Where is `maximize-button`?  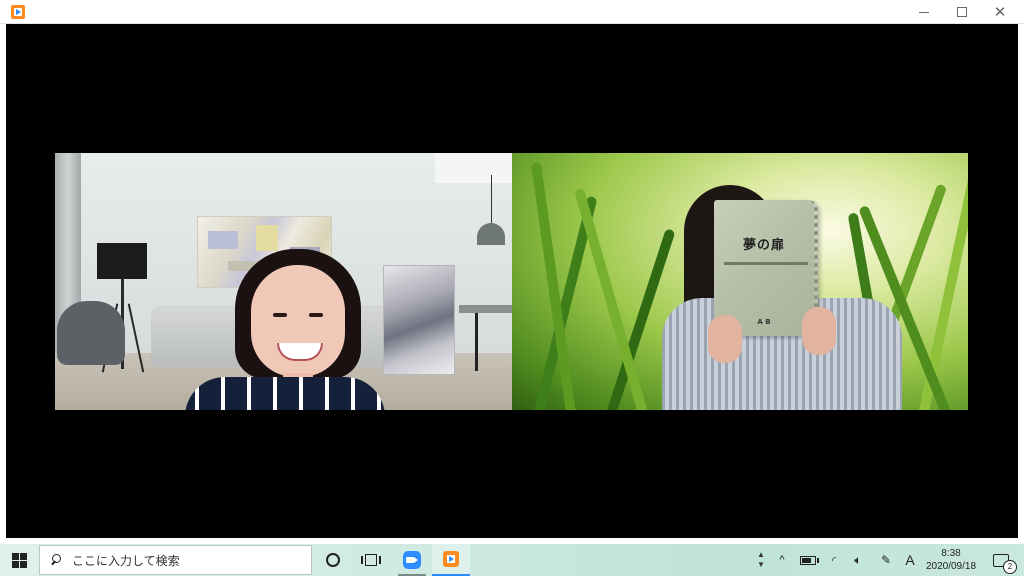 maximize-button is located at coordinates (962, 12).